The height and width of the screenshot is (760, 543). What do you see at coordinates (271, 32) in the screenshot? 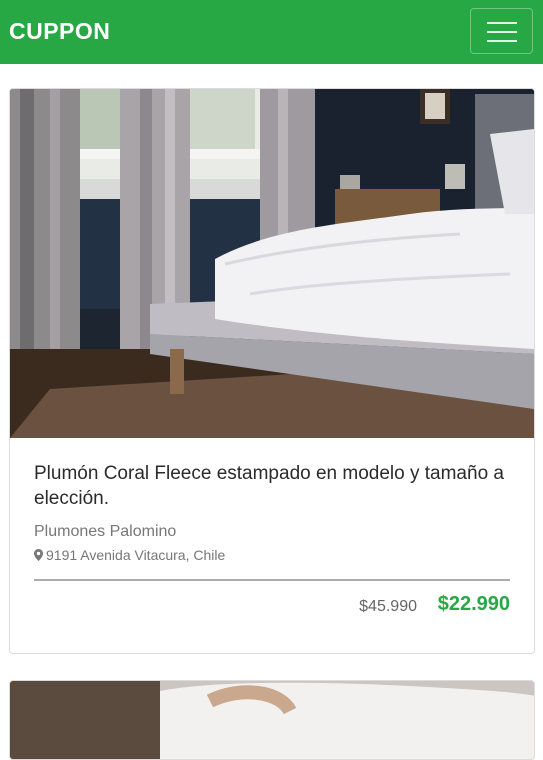
I see `top-navbar: CUPPON` at bounding box center [271, 32].